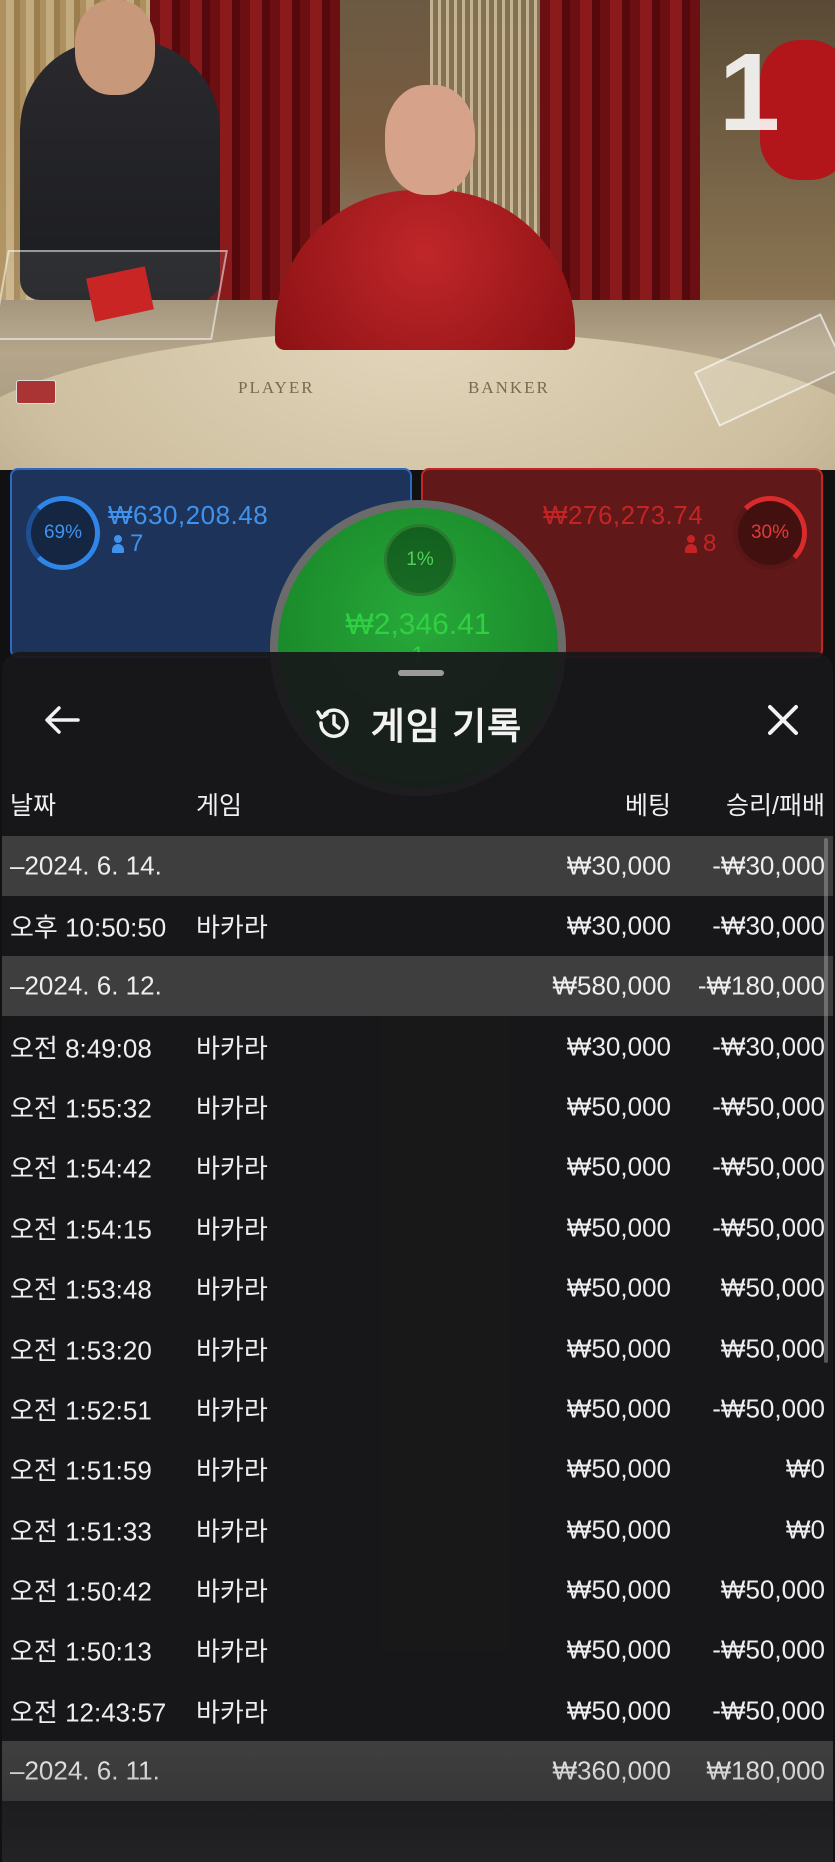  Describe the element at coordinates (137, 543) in the screenshot. I see `player-count: 7` at that location.